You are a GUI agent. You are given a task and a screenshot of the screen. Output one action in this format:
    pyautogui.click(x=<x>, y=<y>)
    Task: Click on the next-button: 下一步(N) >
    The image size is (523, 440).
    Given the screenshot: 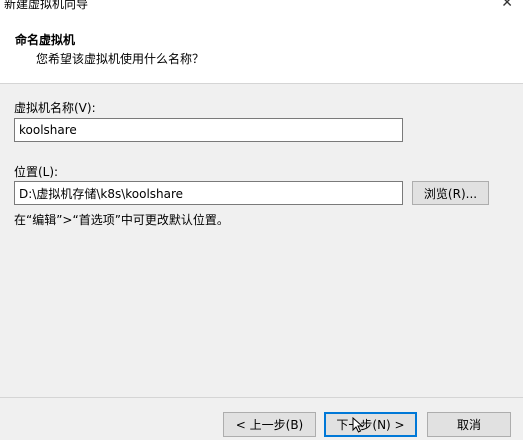 What is the action you would take?
    pyautogui.click(x=370, y=424)
    